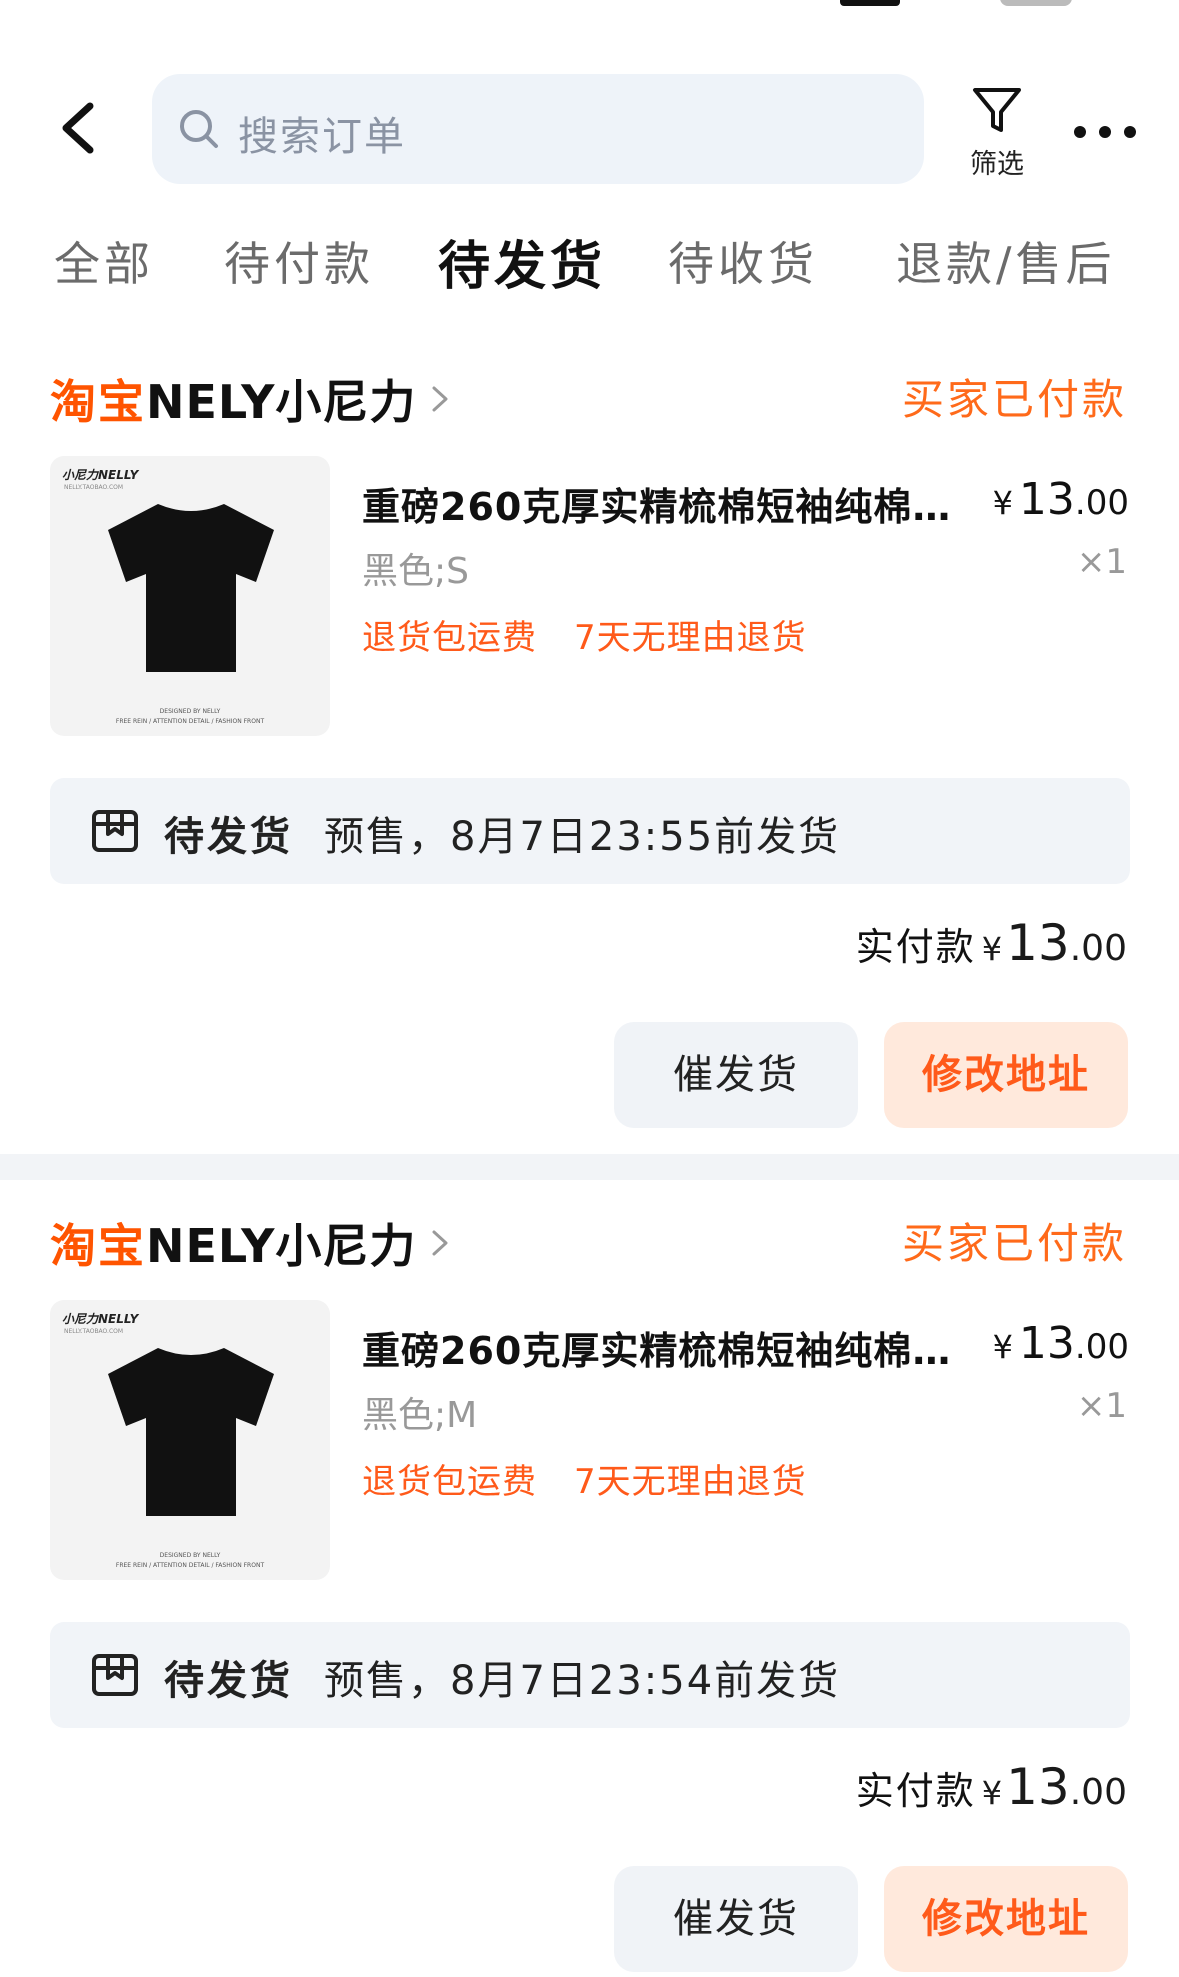  Describe the element at coordinates (299, 261) in the screenshot. I see `tab-pending-payment: 待付款` at that location.